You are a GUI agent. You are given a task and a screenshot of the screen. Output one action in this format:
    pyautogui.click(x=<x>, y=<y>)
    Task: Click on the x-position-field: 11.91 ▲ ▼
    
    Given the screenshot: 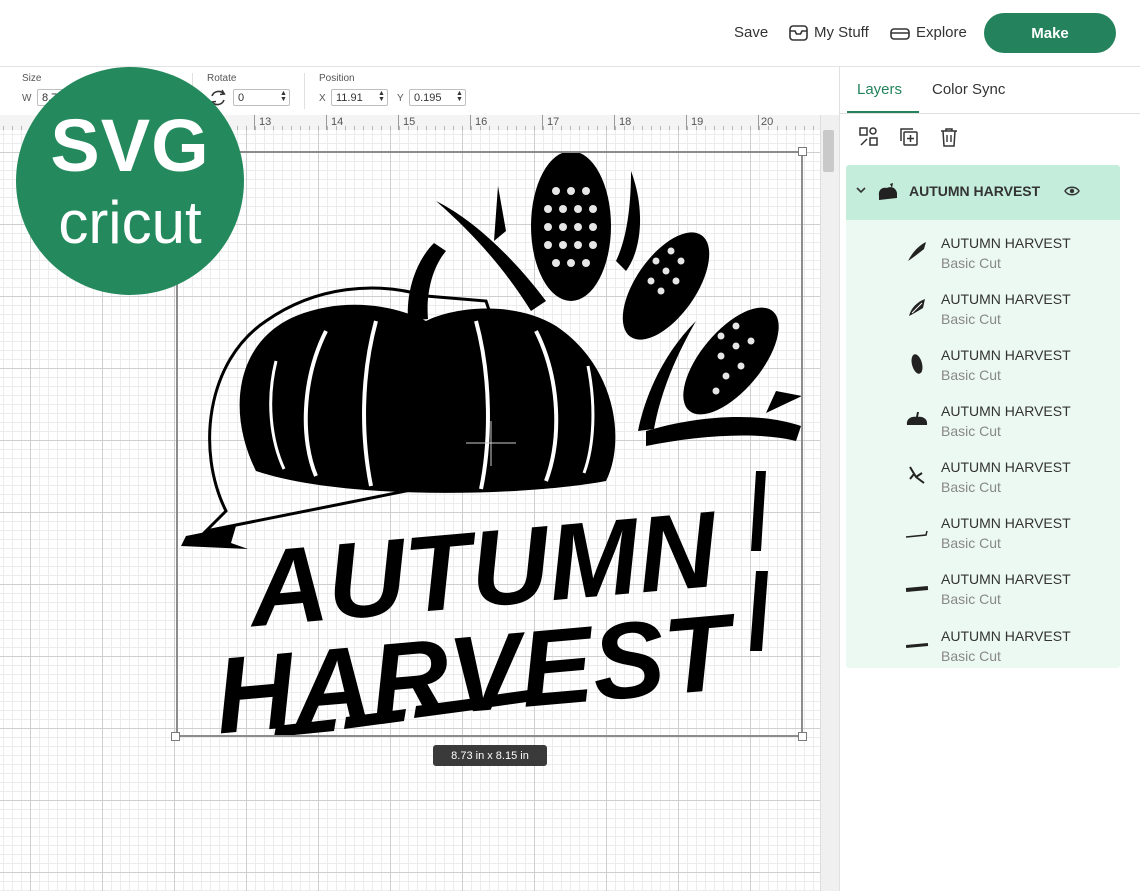 What is the action you would take?
    pyautogui.click(x=359, y=97)
    